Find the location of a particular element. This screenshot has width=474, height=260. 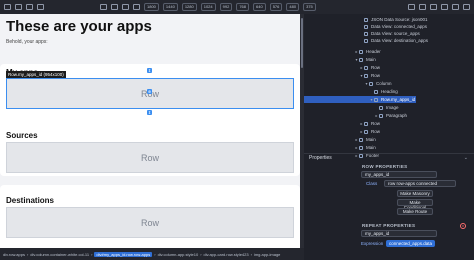

tree-item: ▸ Paragraph is located at coordinates (355, 115).